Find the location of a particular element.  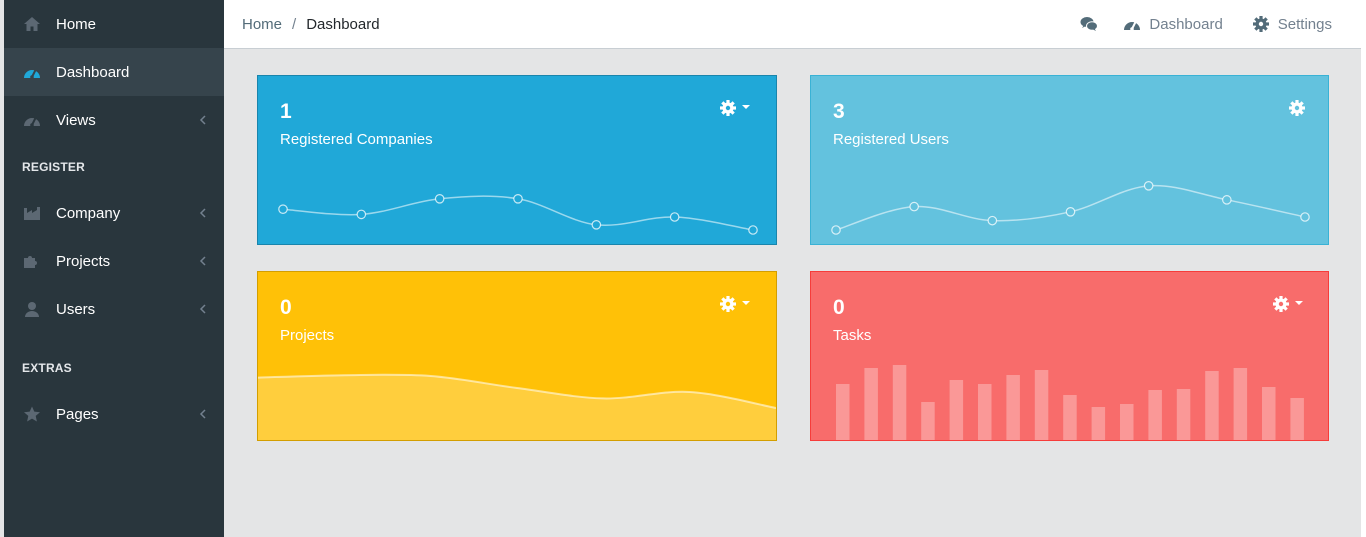

top-settings-label: Settings is located at coordinates (1304, 24).